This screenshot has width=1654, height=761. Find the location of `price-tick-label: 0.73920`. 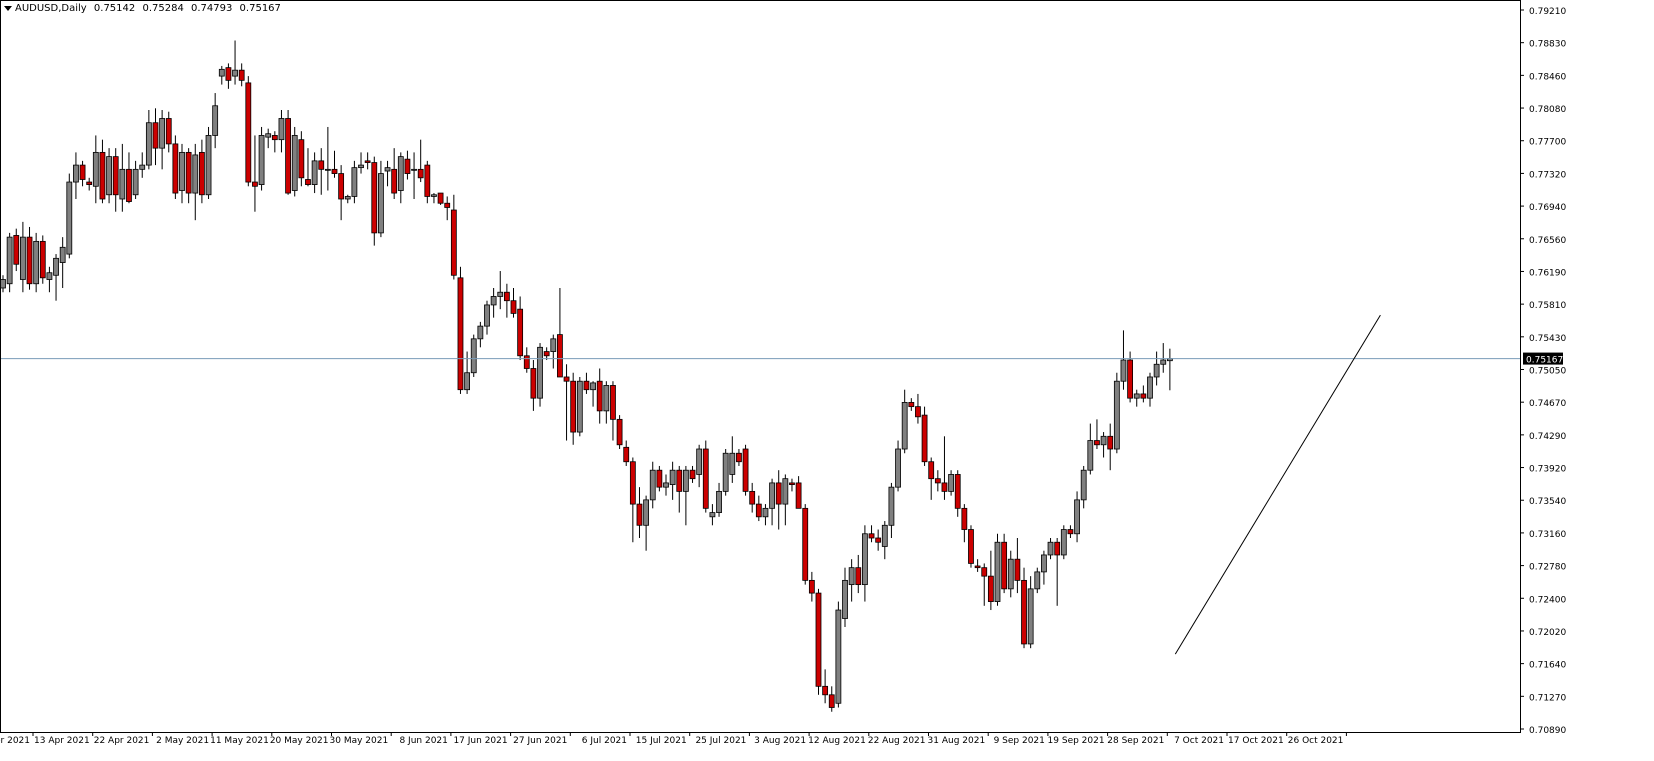

price-tick-label: 0.73920 is located at coordinates (1547, 470).